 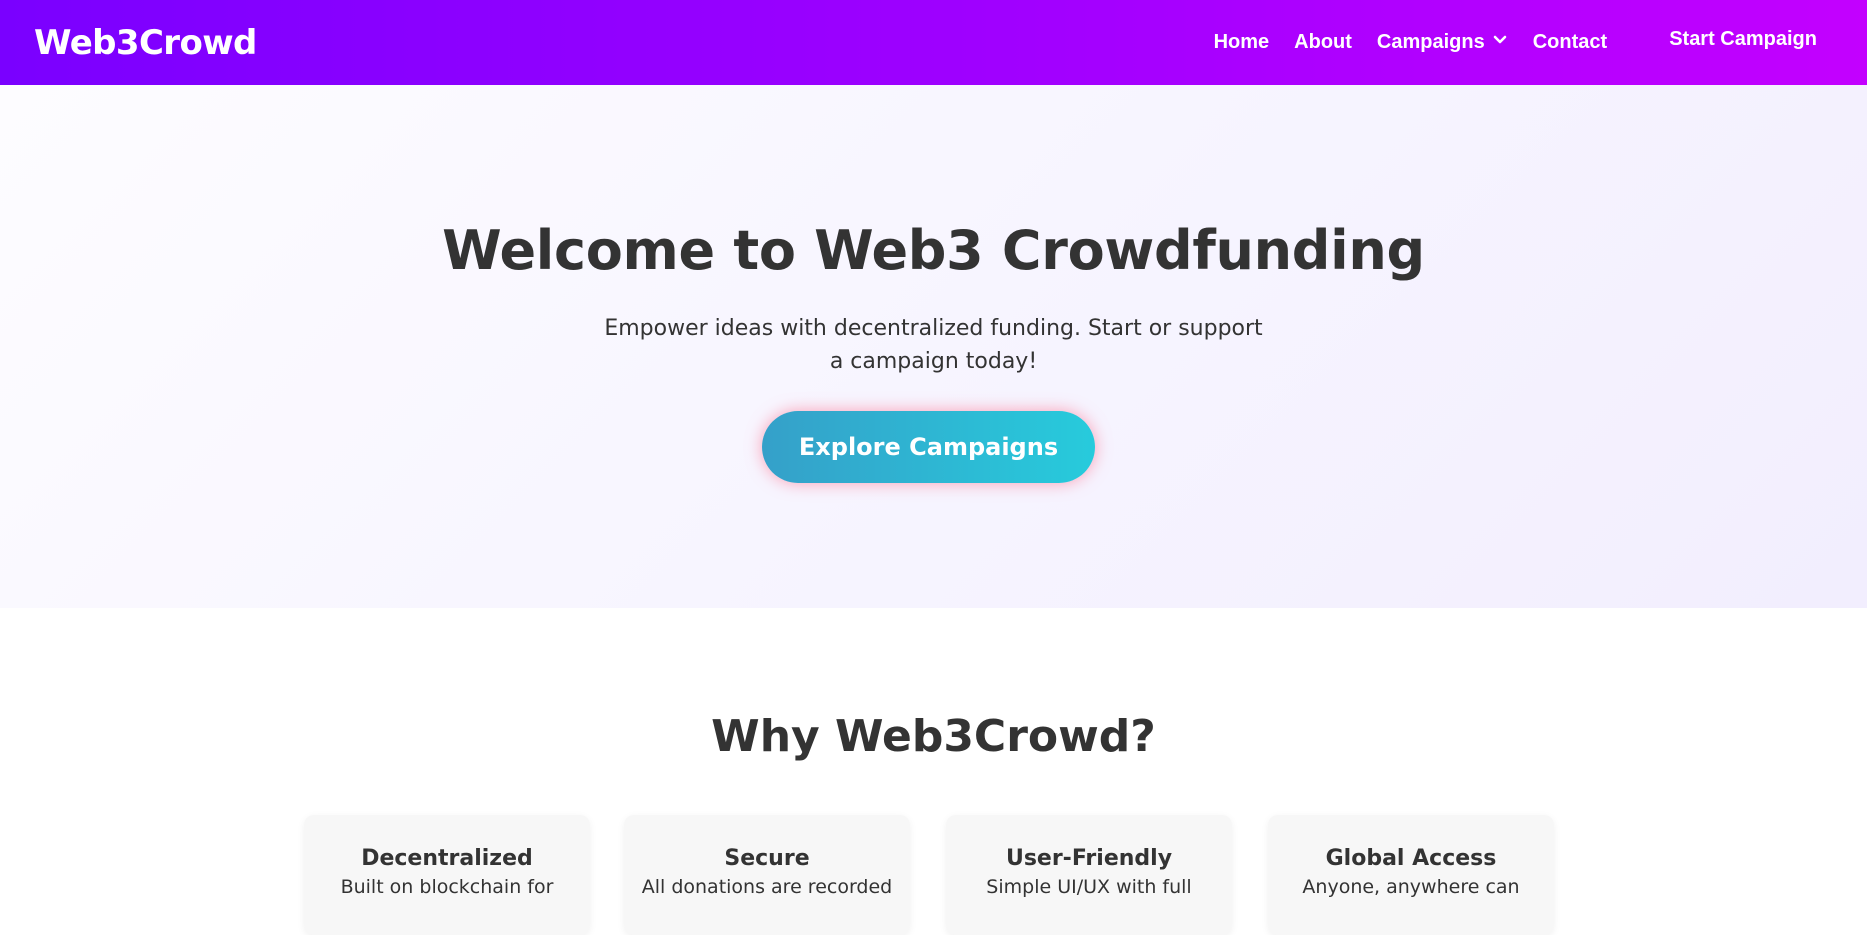 What do you see at coordinates (1570, 42) in the screenshot?
I see `nav-link-contact: Contact` at bounding box center [1570, 42].